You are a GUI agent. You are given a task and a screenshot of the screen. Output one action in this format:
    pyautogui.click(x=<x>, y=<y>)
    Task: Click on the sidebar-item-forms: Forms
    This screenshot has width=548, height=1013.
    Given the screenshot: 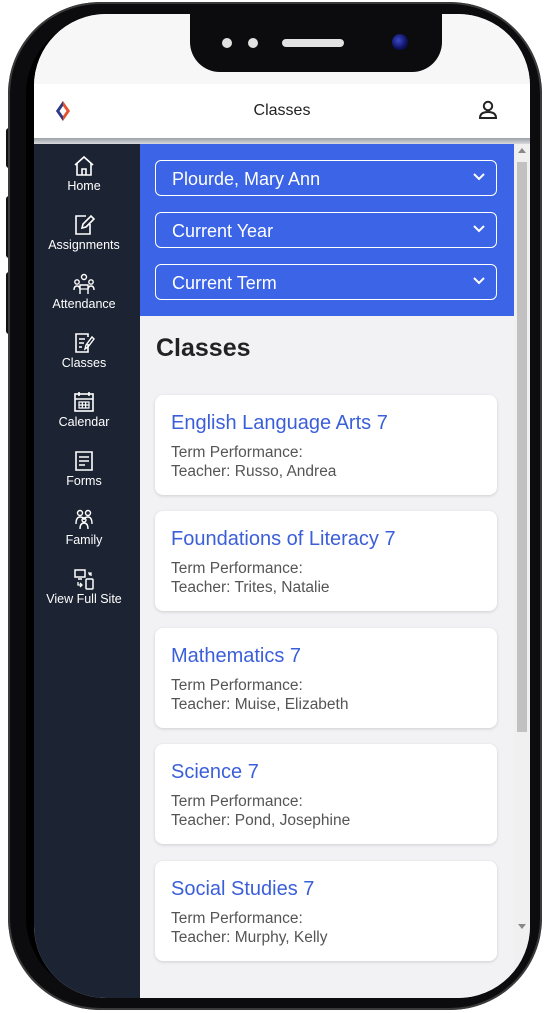 What is the action you would take?
    pyautogui.click(x=84, y=468)
    